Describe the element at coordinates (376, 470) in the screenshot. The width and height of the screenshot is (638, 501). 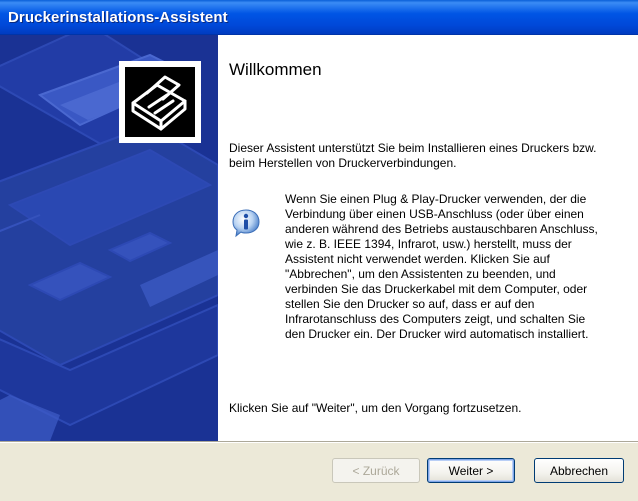
I see `back-button: < Zurück` at that location.